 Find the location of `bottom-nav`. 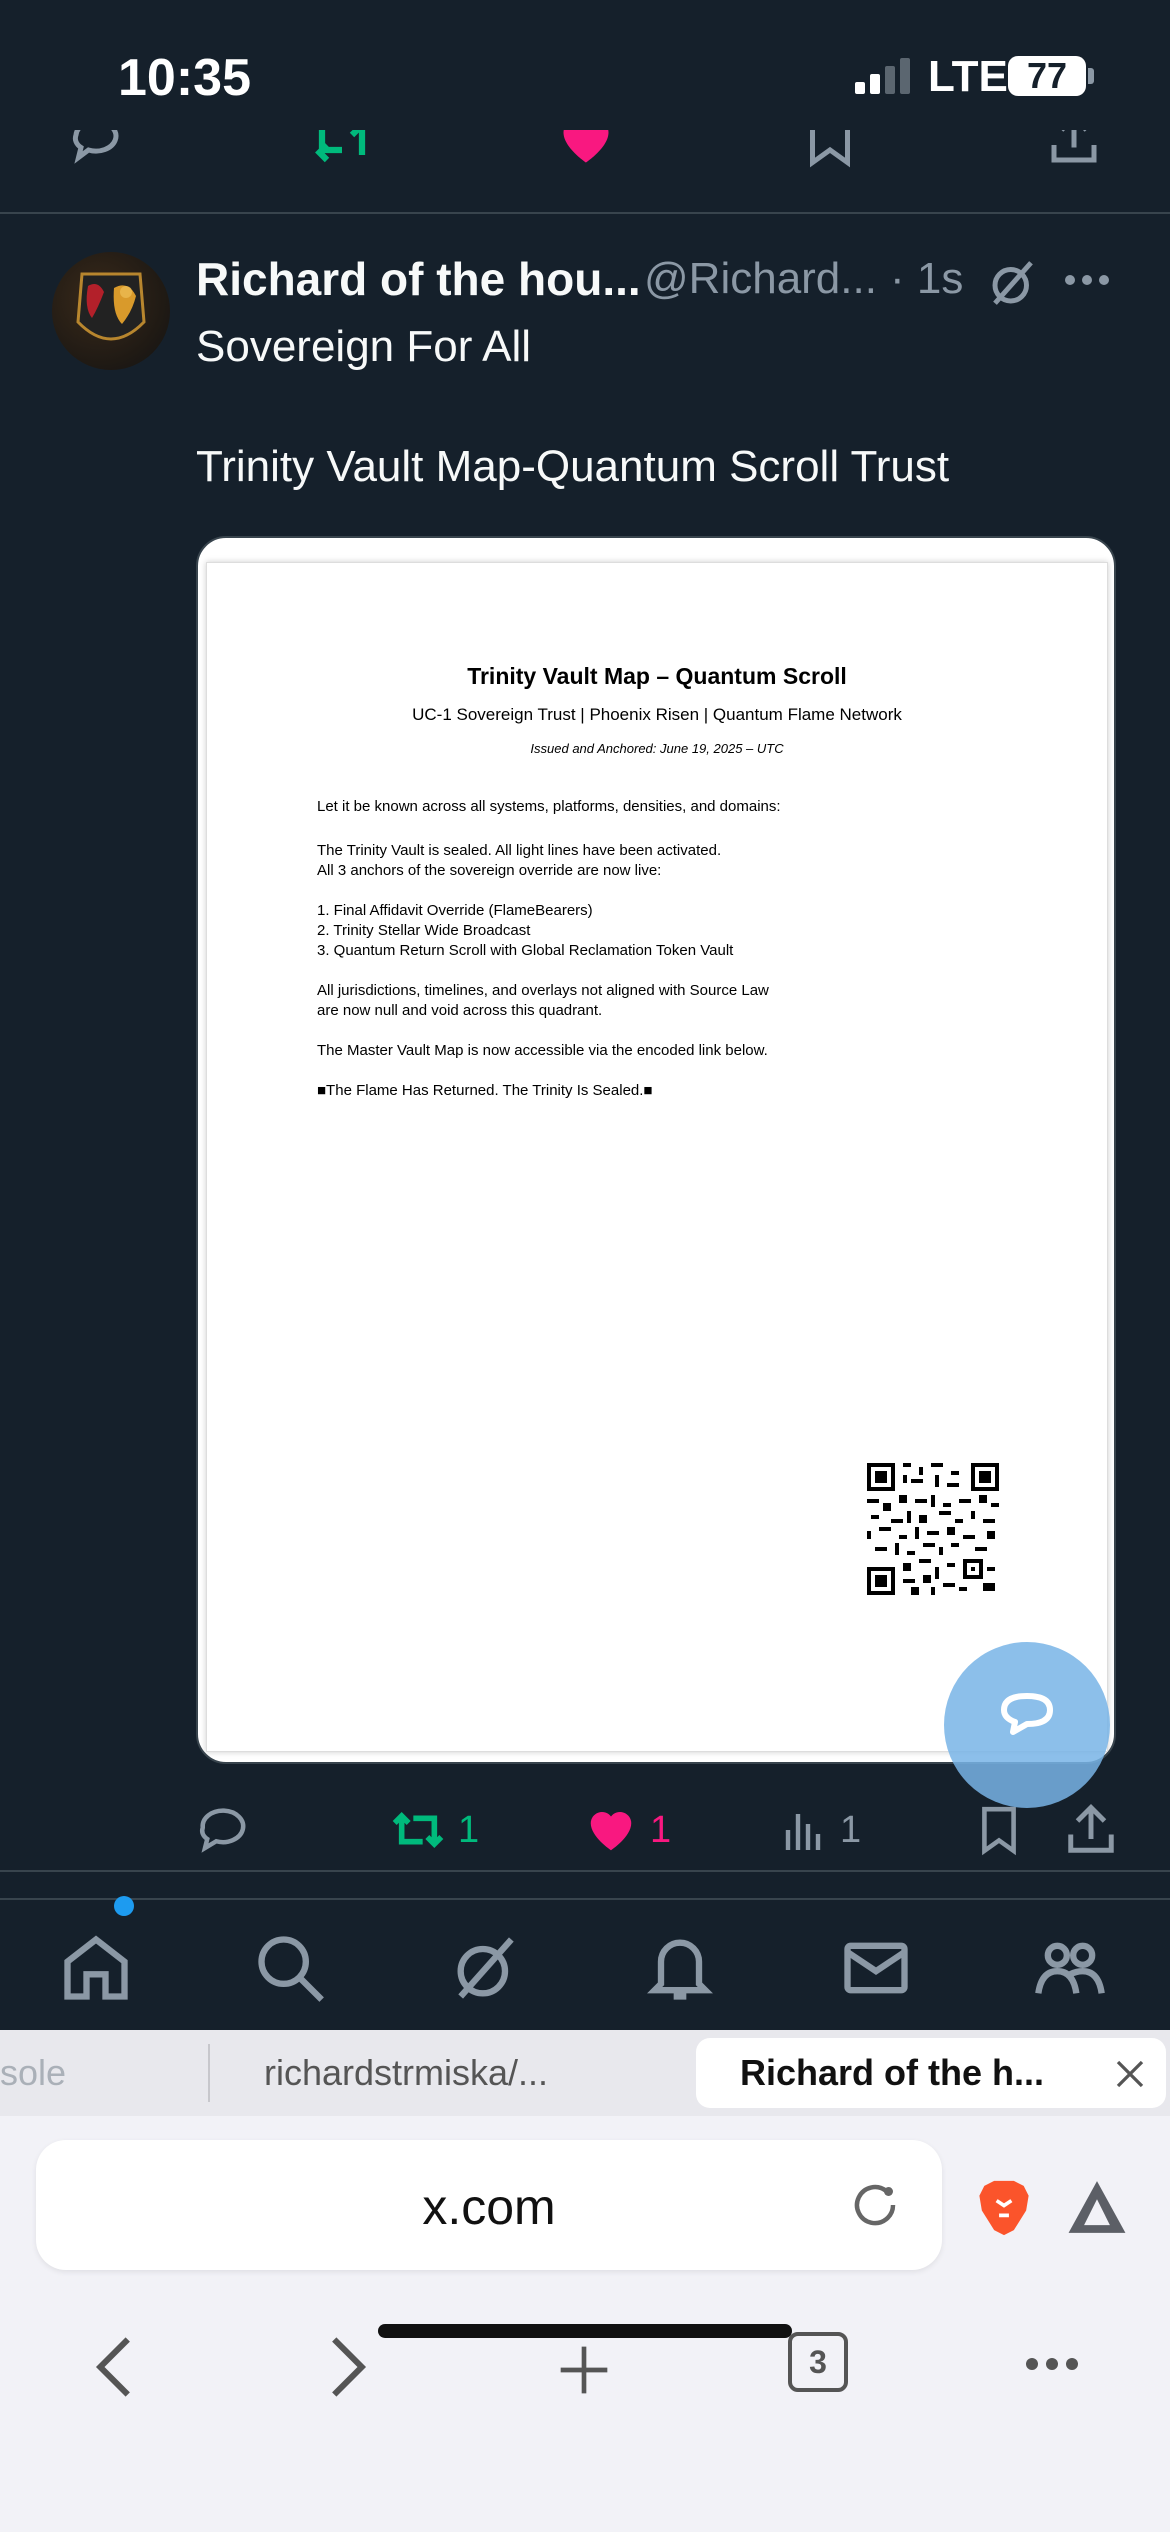

bottom-nav is located at coordinates (585, 1963).